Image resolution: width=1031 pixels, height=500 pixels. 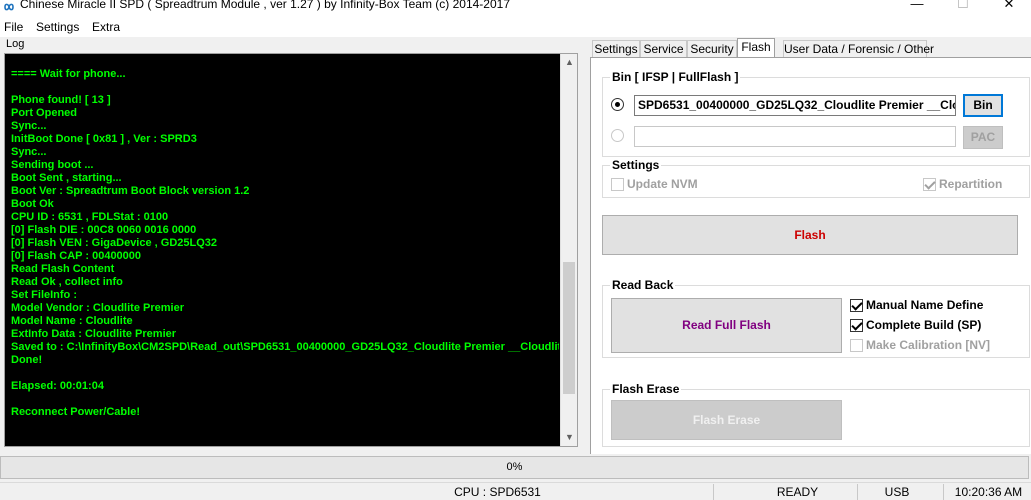 I want to click on status-time: 10:20:36 AM, so click(x=988, y=492).